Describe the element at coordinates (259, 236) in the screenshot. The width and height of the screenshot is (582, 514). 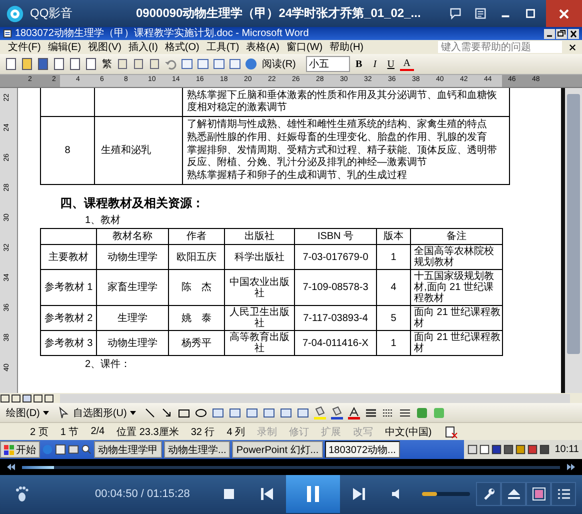
I see `column-header: 出版社` at that location.